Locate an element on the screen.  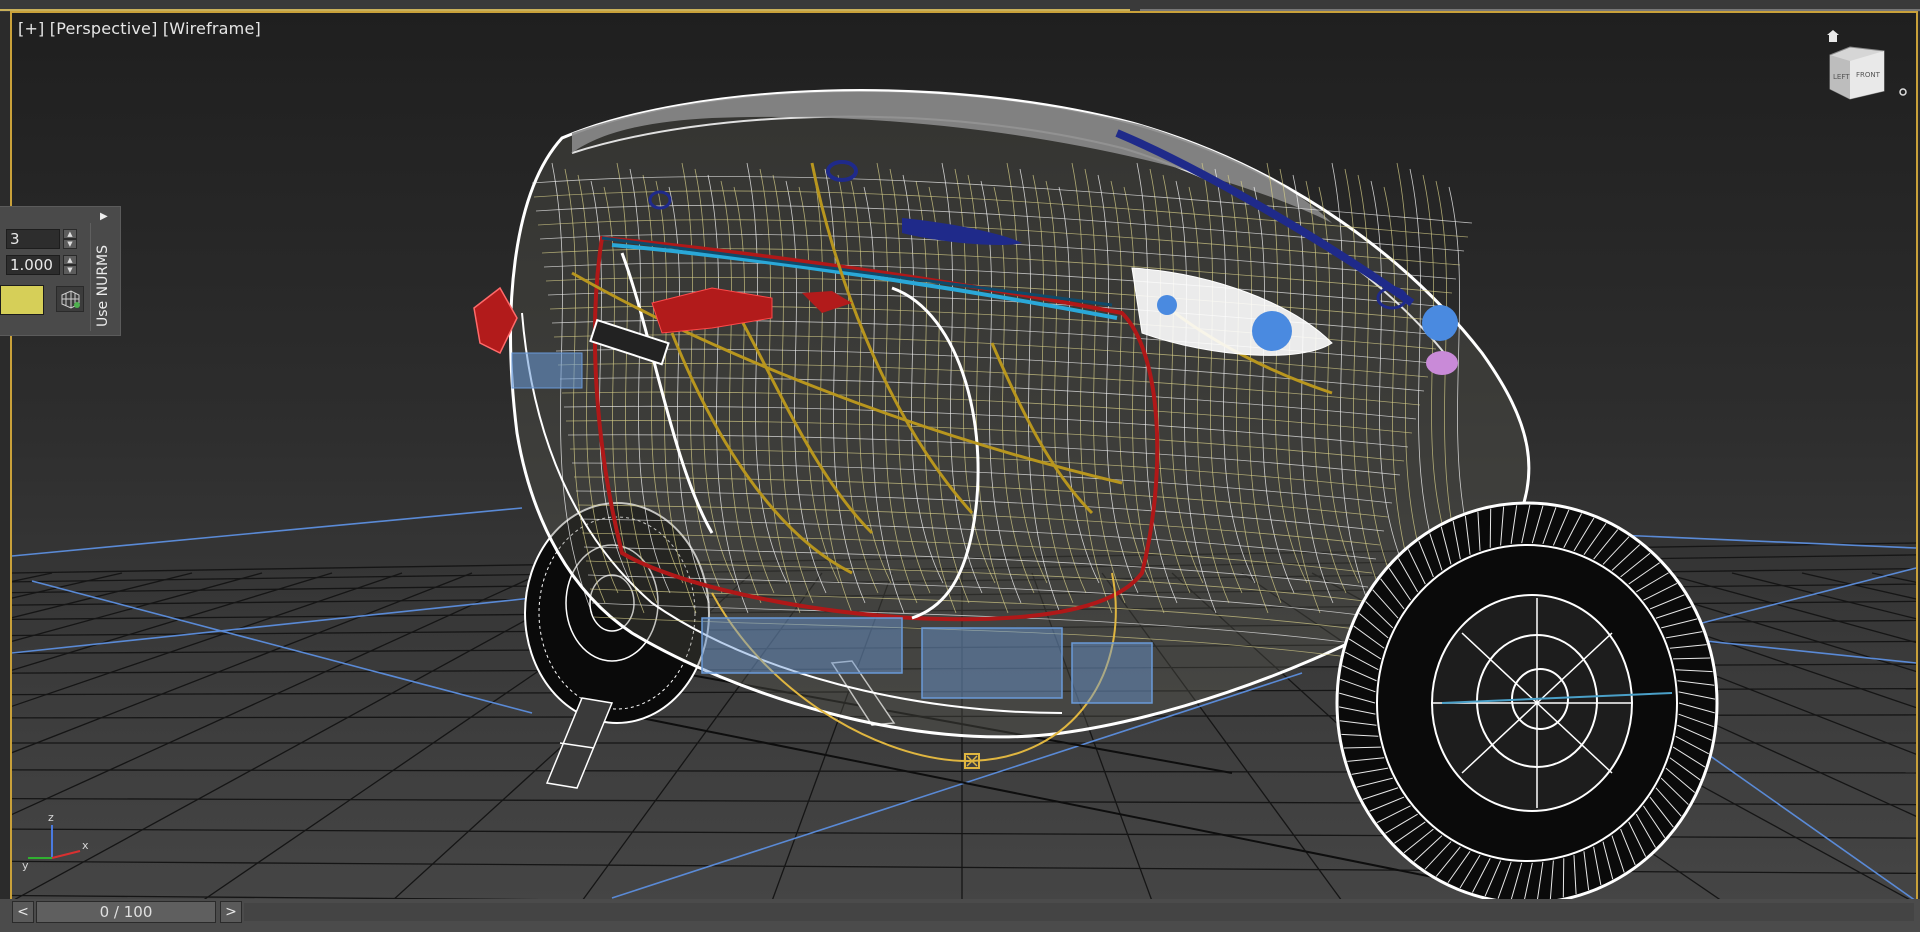
axis-z-label: z is located at coordinates (51, 817).